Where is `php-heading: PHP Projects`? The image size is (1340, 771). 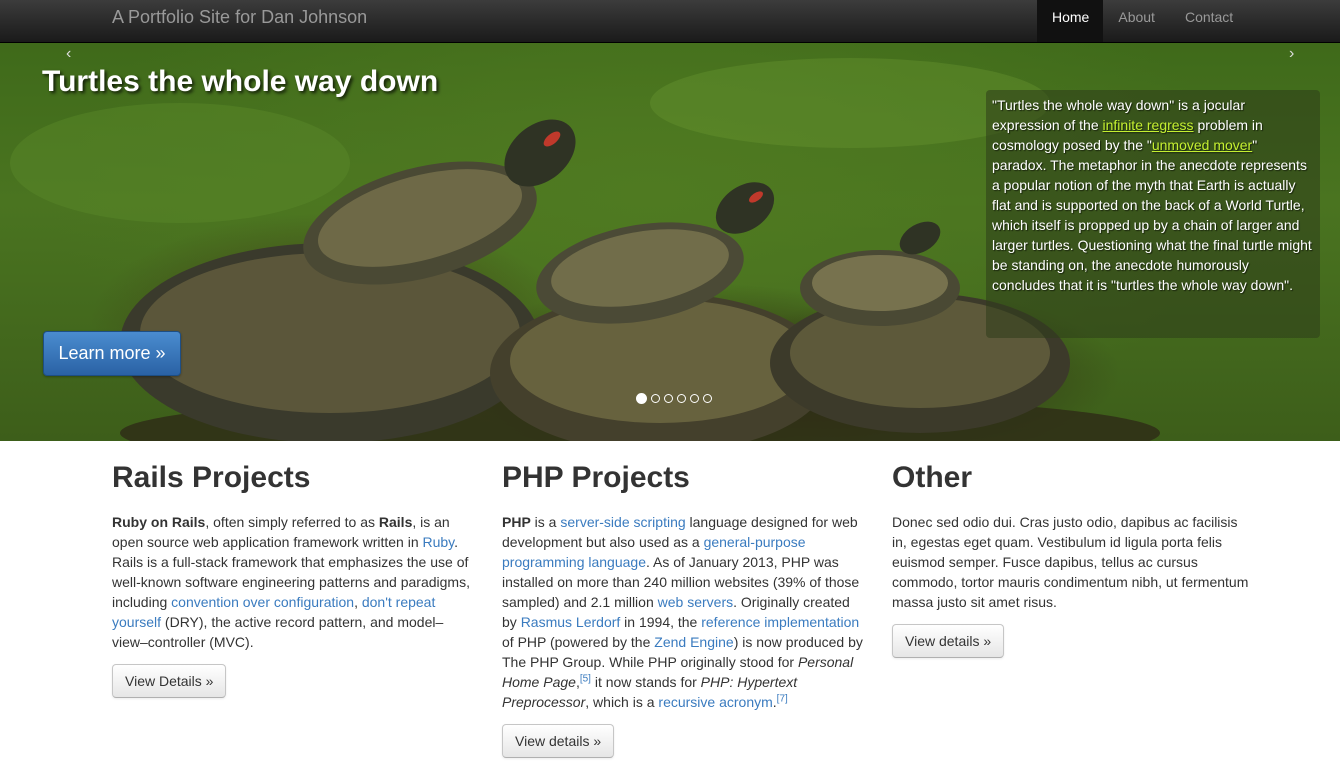
php-heading: PHP Projects is located at coordinates (596, 477).